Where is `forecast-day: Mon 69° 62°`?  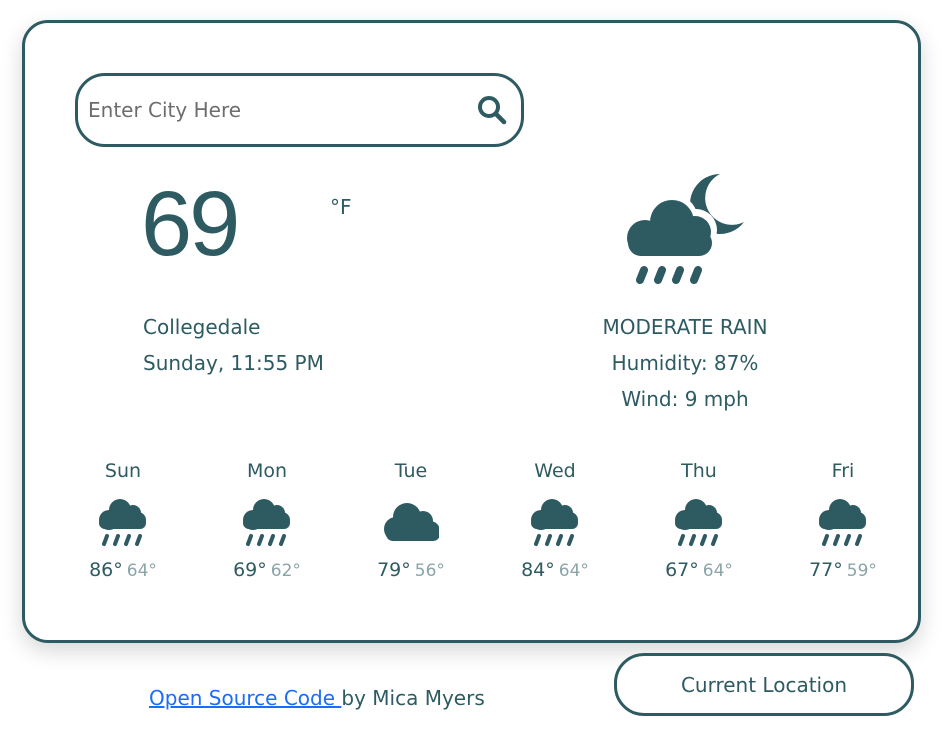
forecast-day: Mon 69° 62° is located at coordinates (267, 519).